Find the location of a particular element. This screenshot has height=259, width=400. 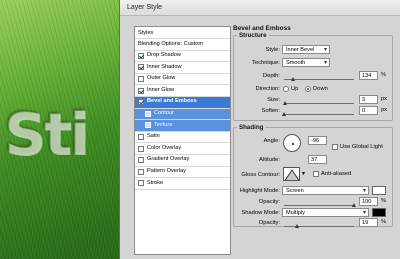

altitude-input: 37 is located at coordinates (317, 159).